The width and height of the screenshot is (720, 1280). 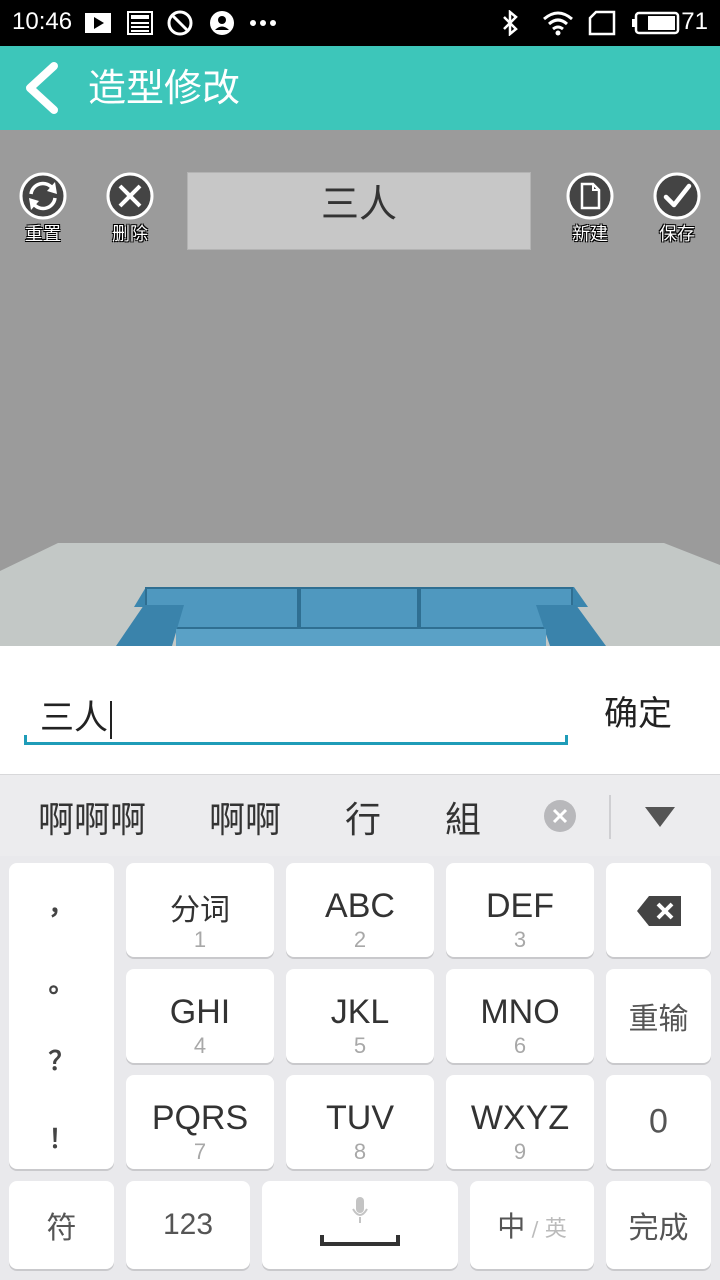 I want to click on triangle-down-icon, so click(x=660, y=817).